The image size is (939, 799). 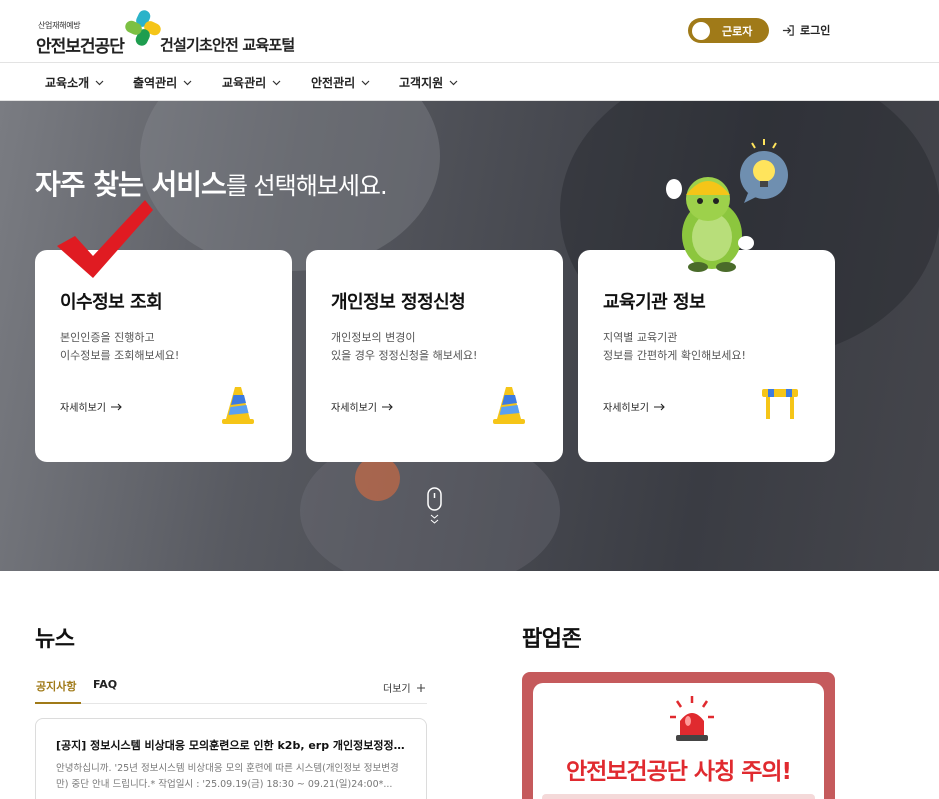 I want to click on toggle-knob, so click(x=701, y=30).